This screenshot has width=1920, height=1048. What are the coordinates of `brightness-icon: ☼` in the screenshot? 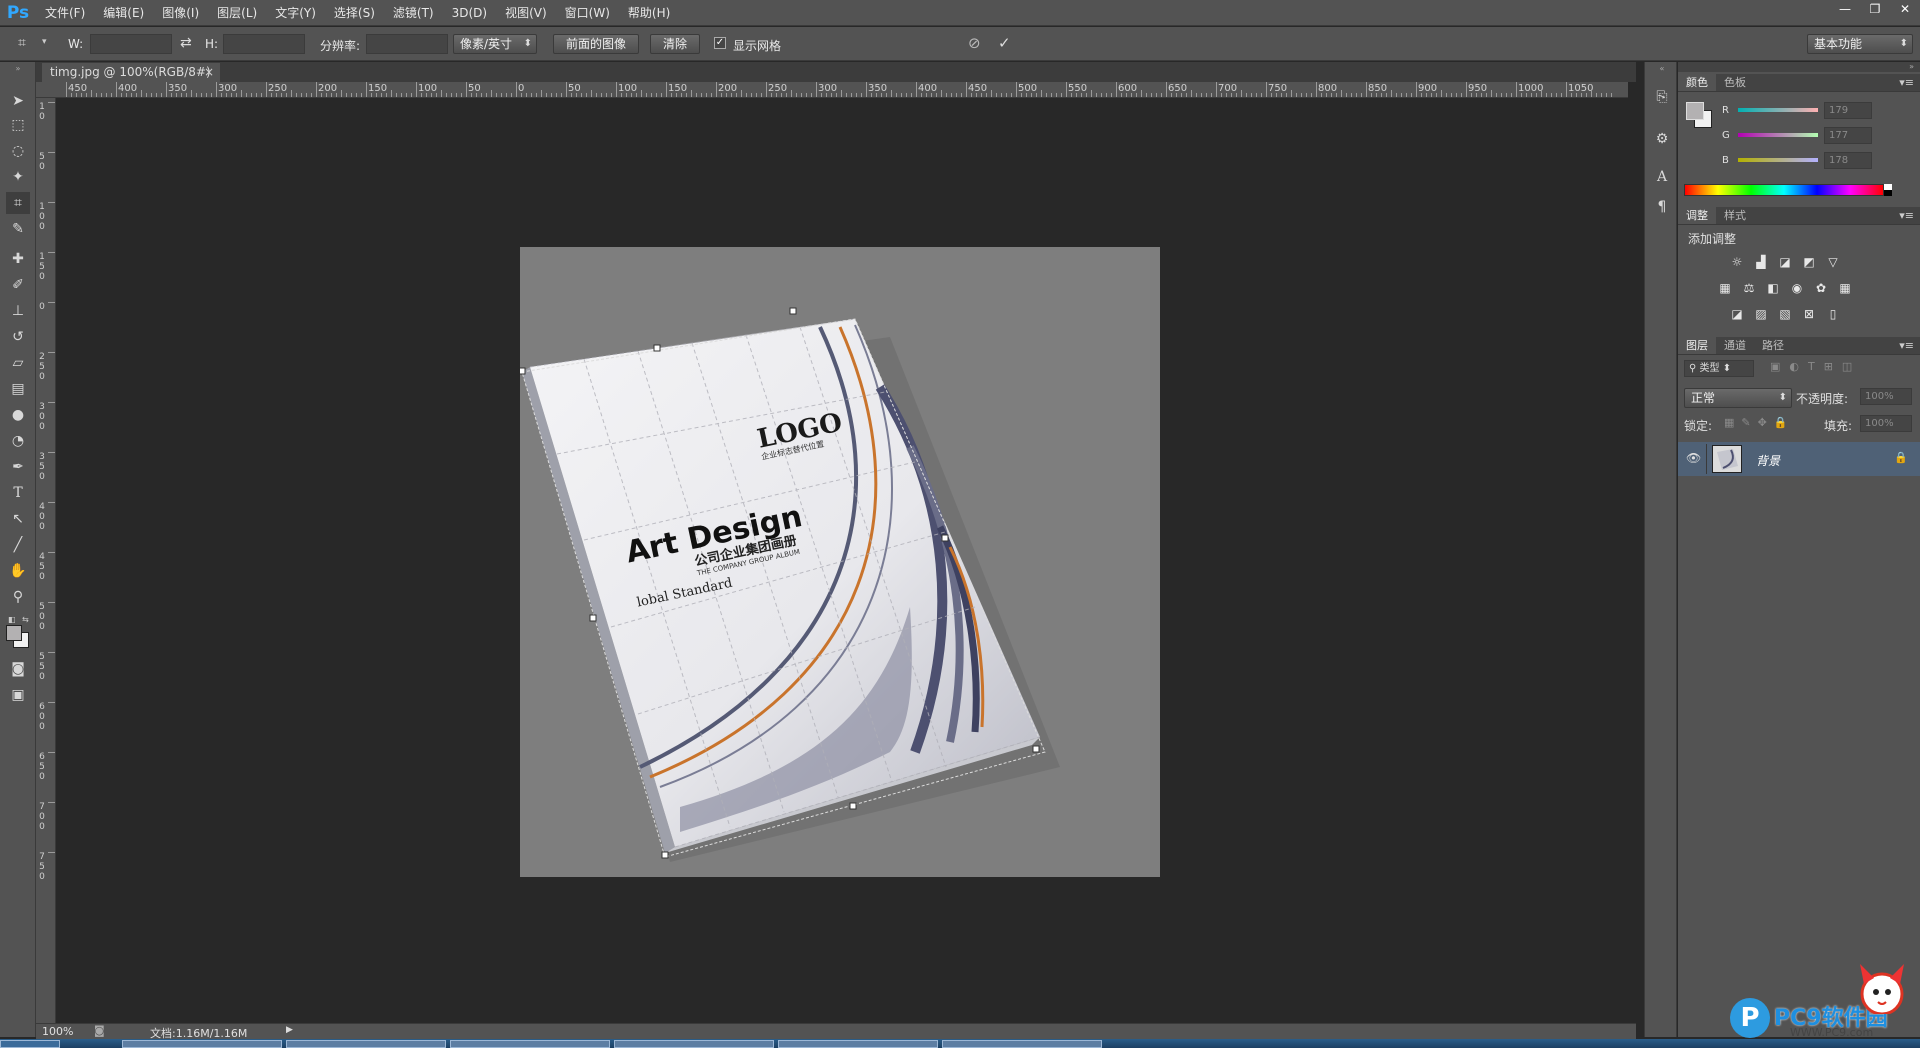 It's located at (1737, 262).